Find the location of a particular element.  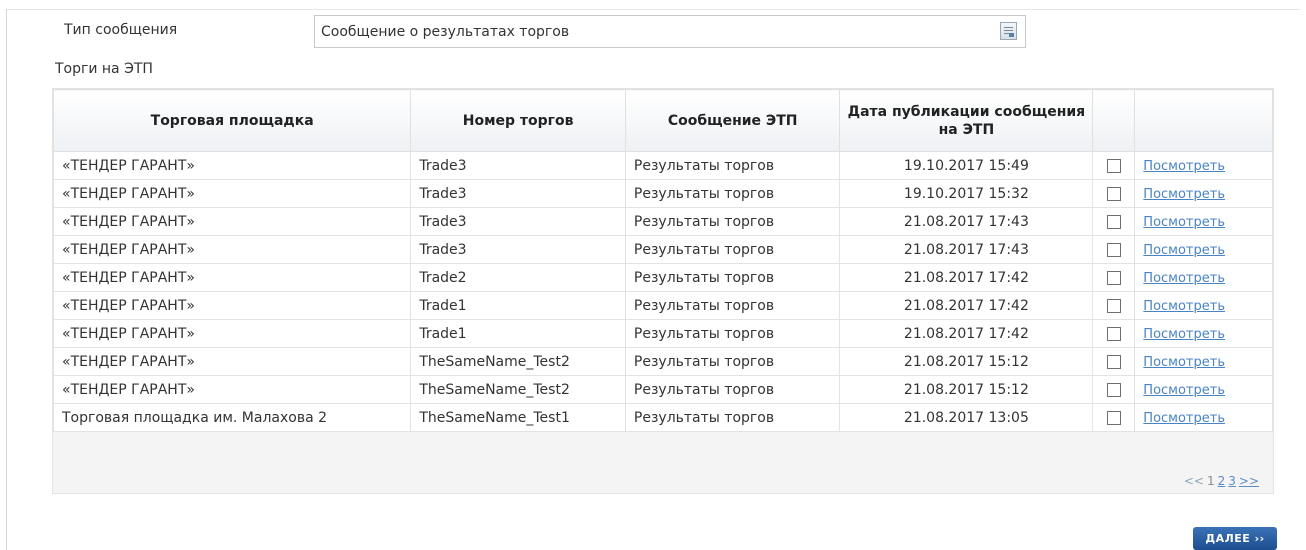

cell-number: Trade2 is located at coordinates (518, 277).